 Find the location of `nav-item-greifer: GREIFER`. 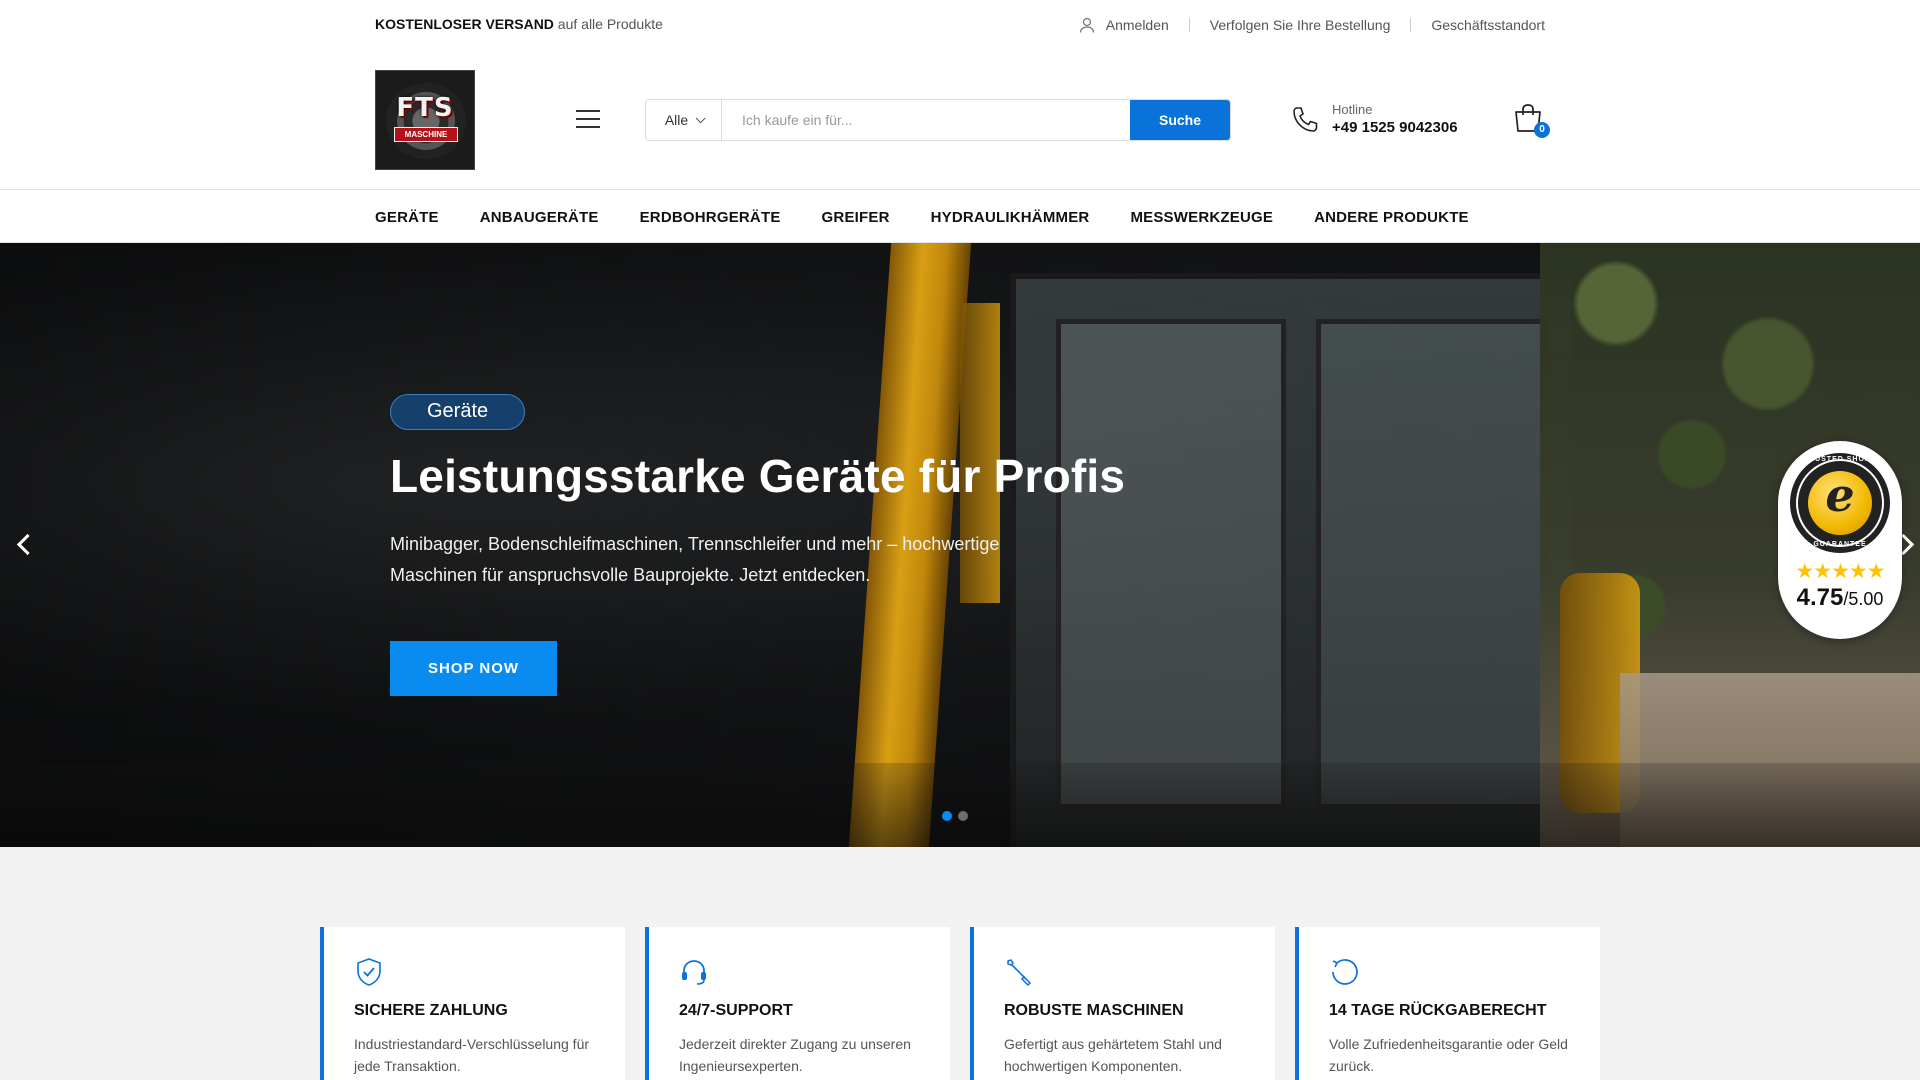

nav-item-greifer: GREIFER is located at coordinates (856, 217).